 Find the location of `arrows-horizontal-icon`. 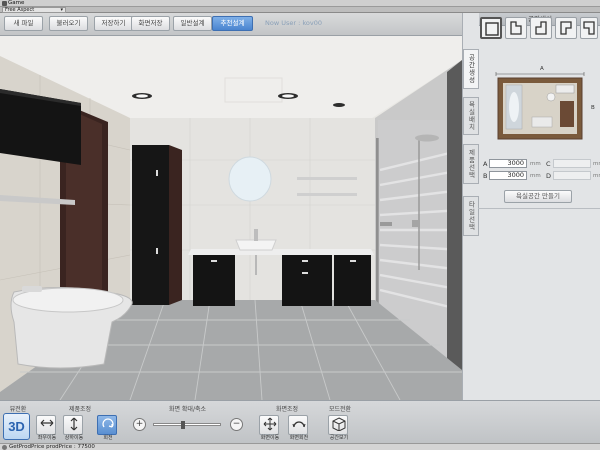

arrows-horizontal-icon is located at coordinates (47, 423).